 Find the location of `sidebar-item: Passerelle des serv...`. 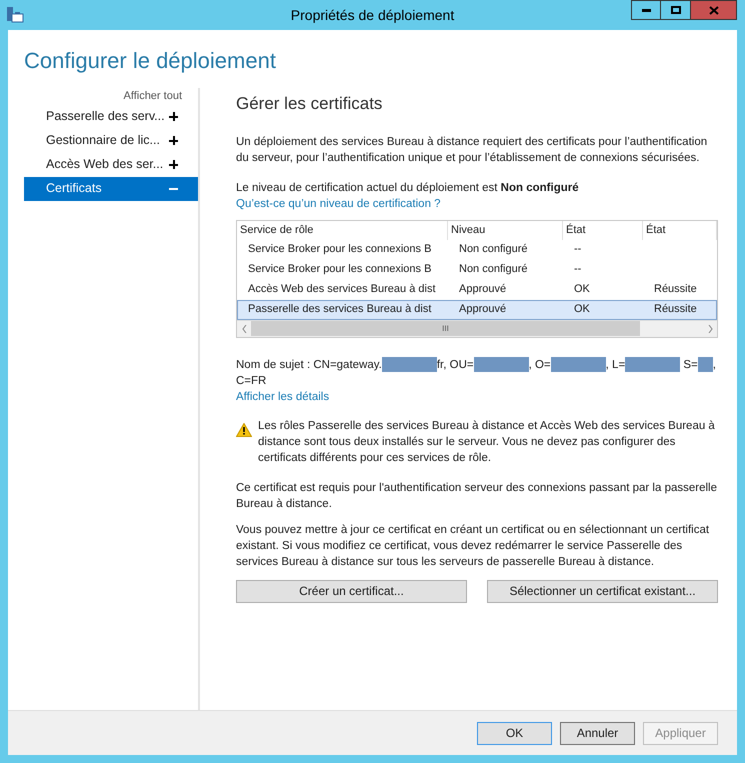

sidebar-item: Passerelle des serv... is located at coordinates (111, 116).